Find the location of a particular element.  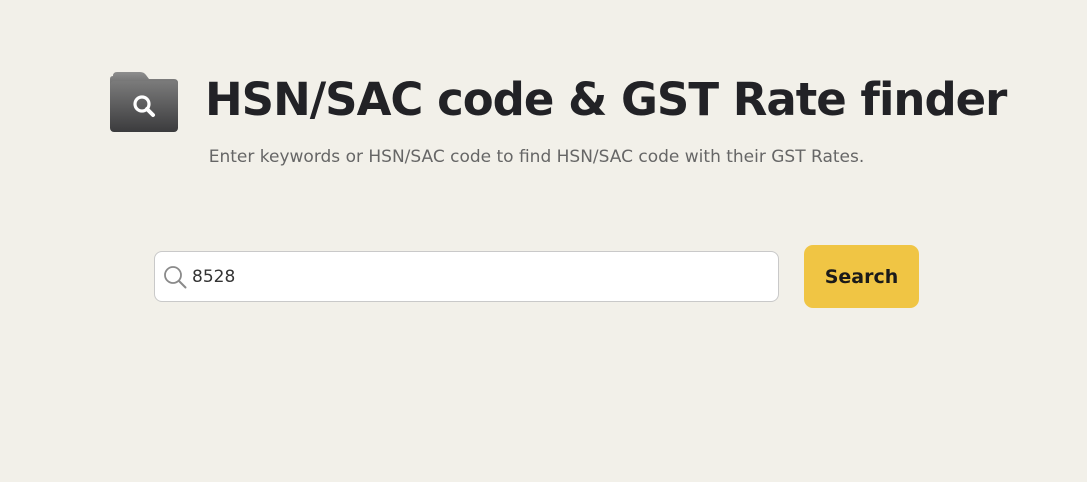

folder-search-icon is located at coordinates (144, 102).